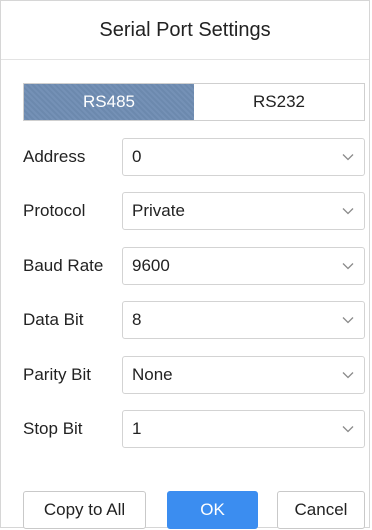 Image resolution: width=372 pixels, height=530 pixels. I want to click on stop-bit-value: 1, so click(137, 428).